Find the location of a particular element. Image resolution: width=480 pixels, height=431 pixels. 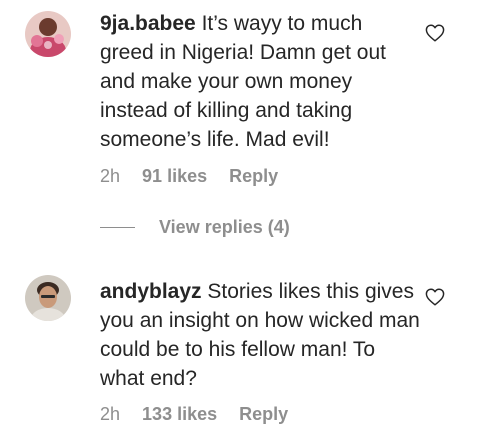

comment-username: 9ja.babee is located at coordinates (148, 23).